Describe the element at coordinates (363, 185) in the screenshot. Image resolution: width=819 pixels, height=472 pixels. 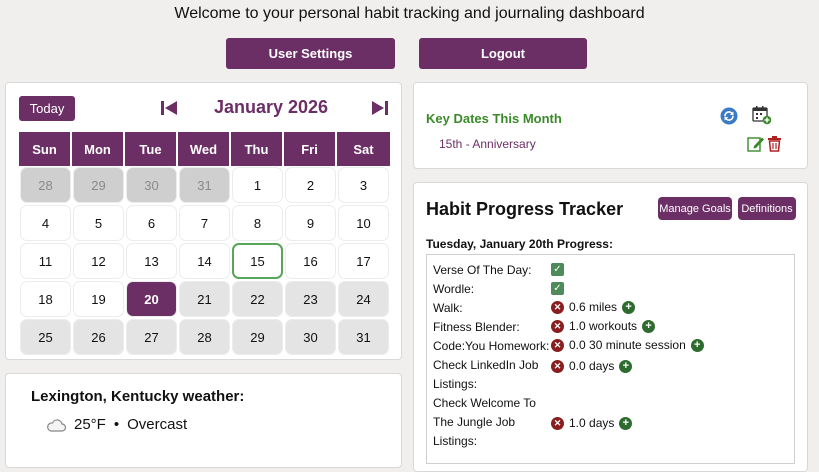
I see `calendar-day: 3` at that location.